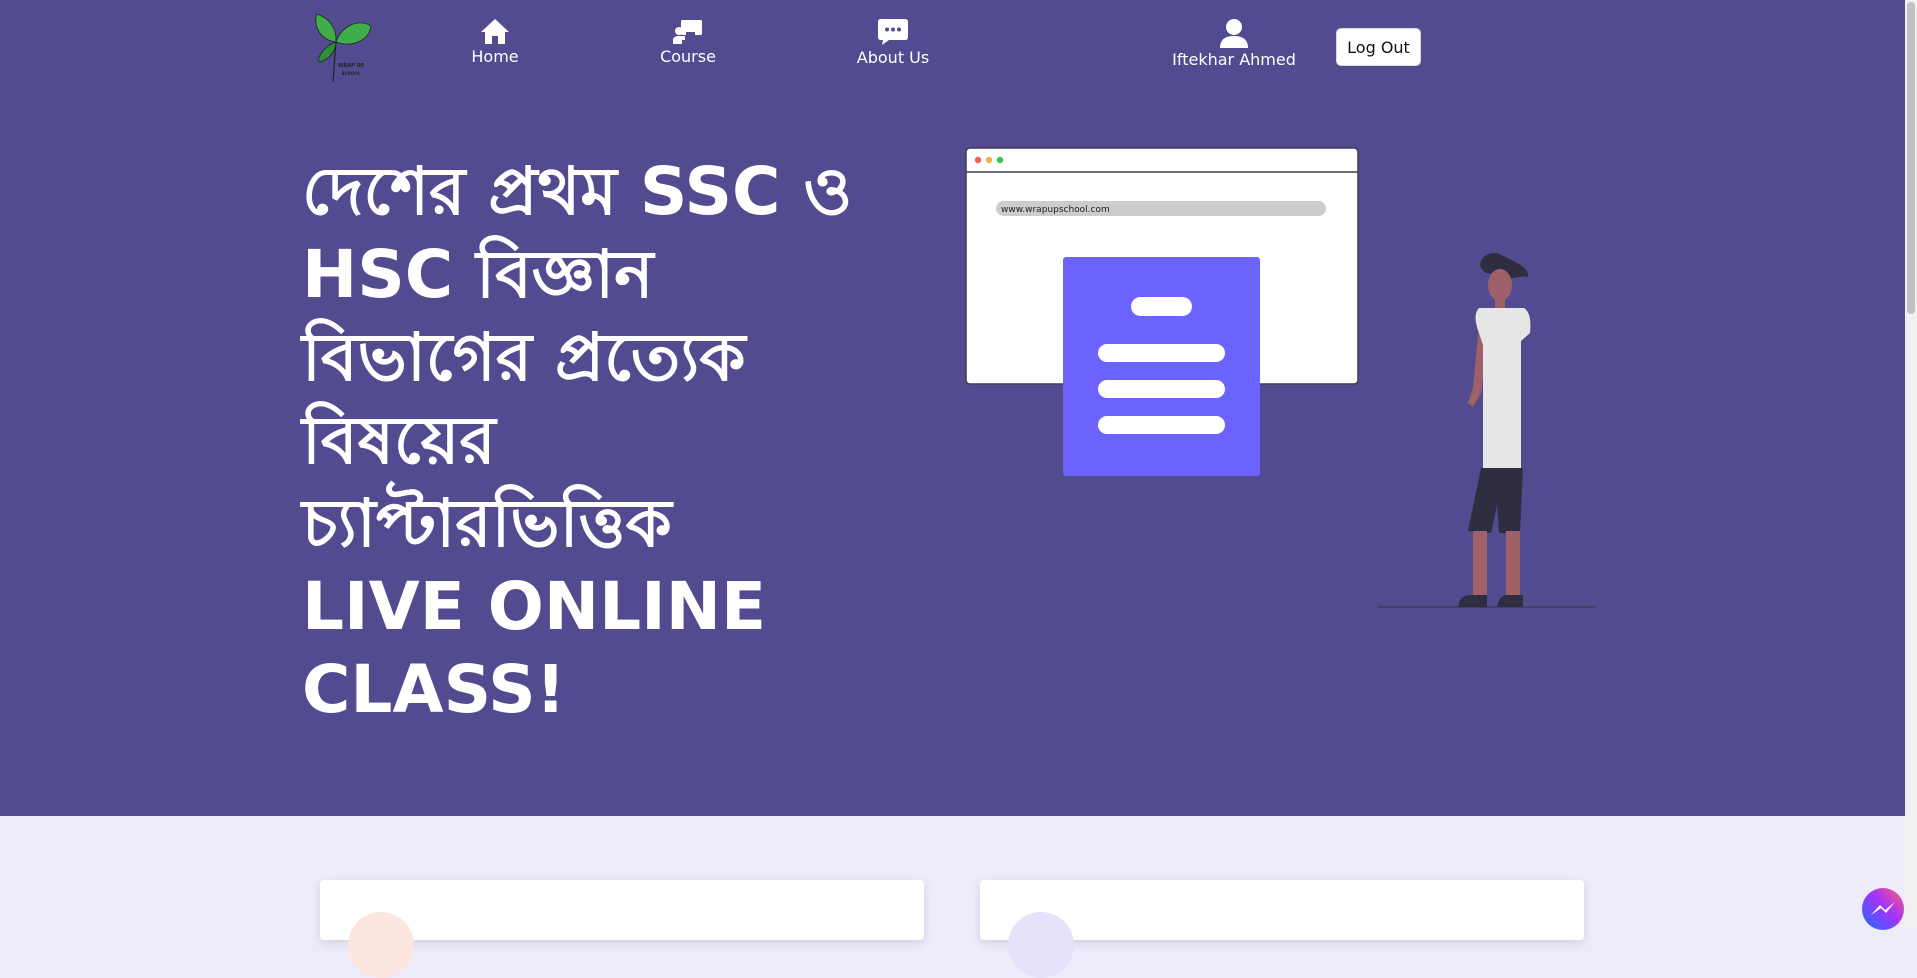 This screenshot has width=1917, height=978. I want to click on headline-line: LIVE ONLINE, so click(534, 606).